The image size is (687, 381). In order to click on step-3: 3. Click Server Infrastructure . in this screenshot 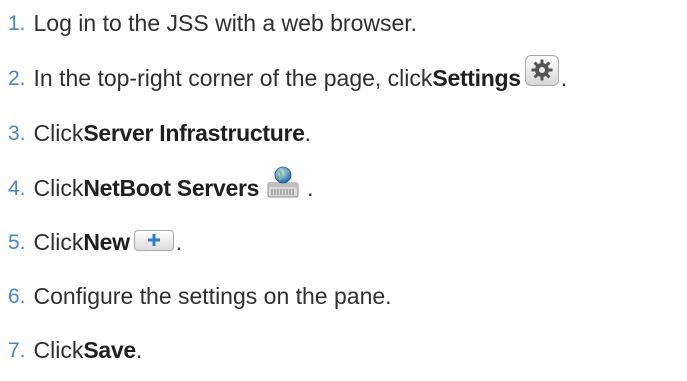, I will do `click(159, 133)`.